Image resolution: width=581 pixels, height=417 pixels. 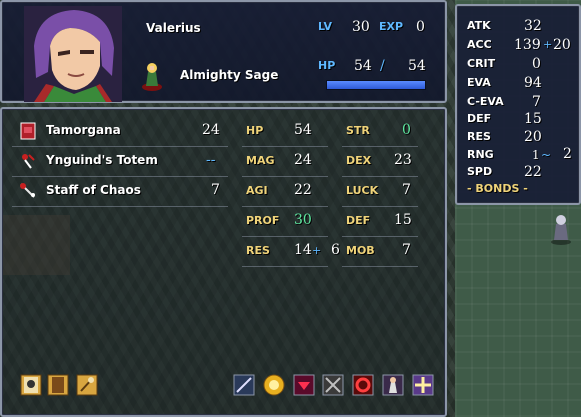 I want to click on stat-mob-label: MOB, so click(x=360, y=250).